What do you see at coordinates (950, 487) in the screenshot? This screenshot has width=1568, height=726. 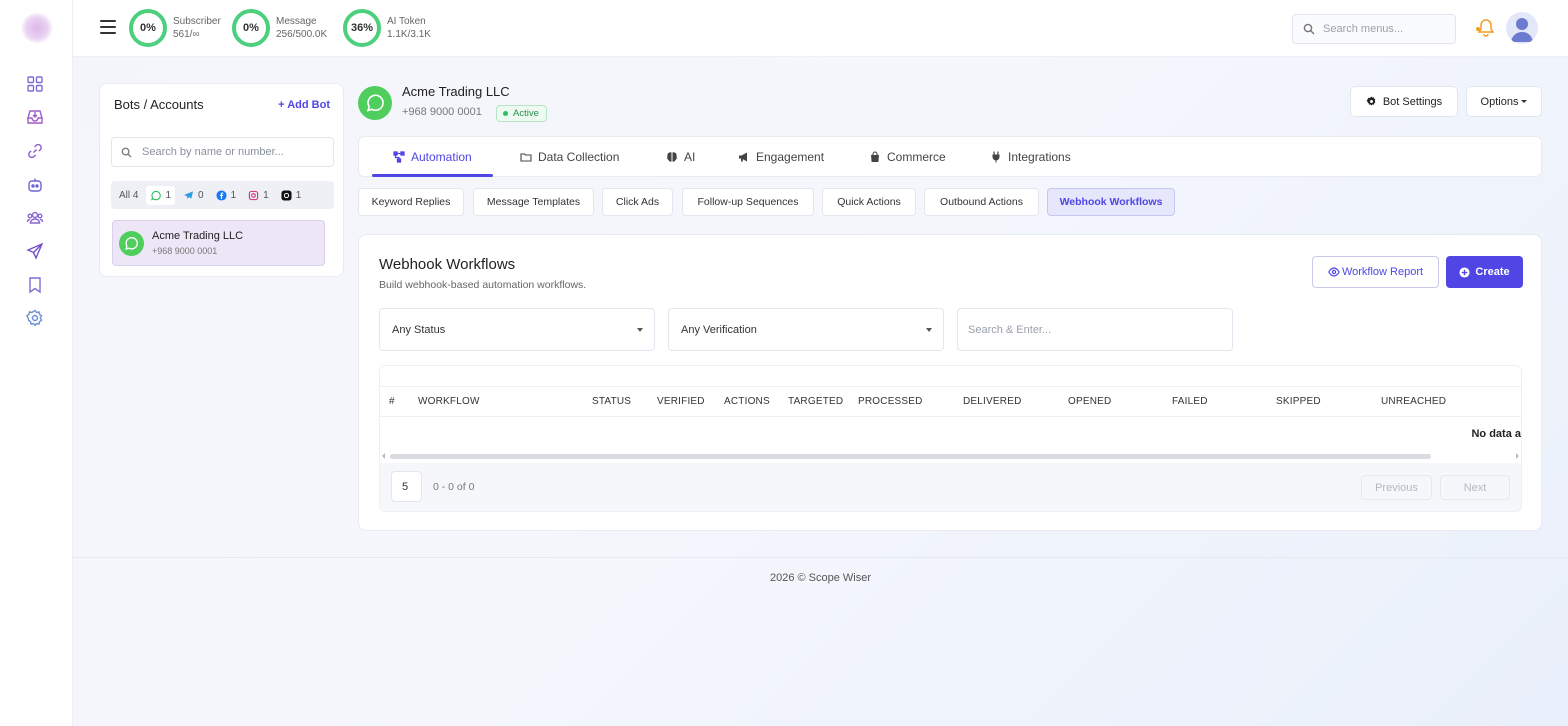 I see `pagination: 5 0 - 0 of 0 Previous Next` at bounding box center [950, 487].